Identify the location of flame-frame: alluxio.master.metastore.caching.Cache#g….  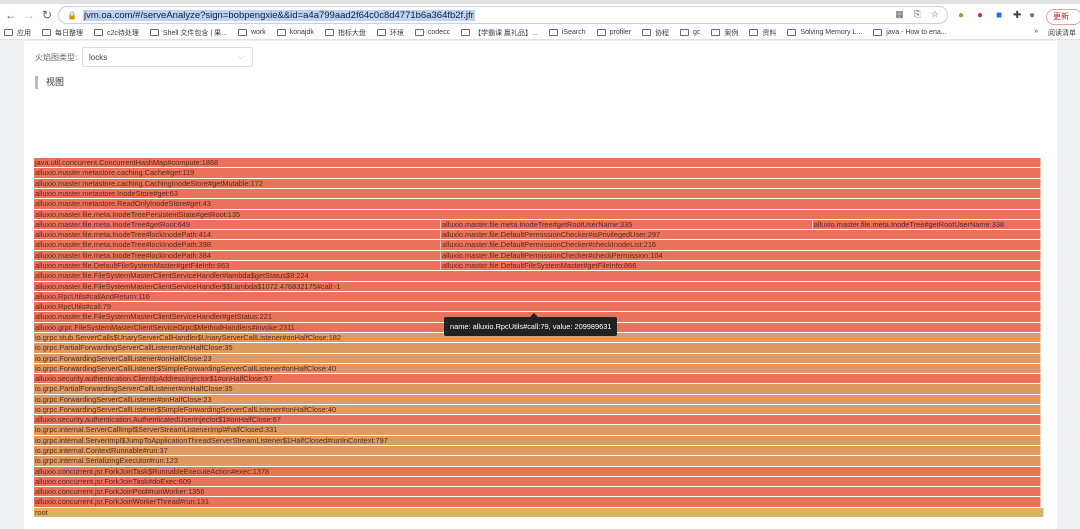
(537, 173).